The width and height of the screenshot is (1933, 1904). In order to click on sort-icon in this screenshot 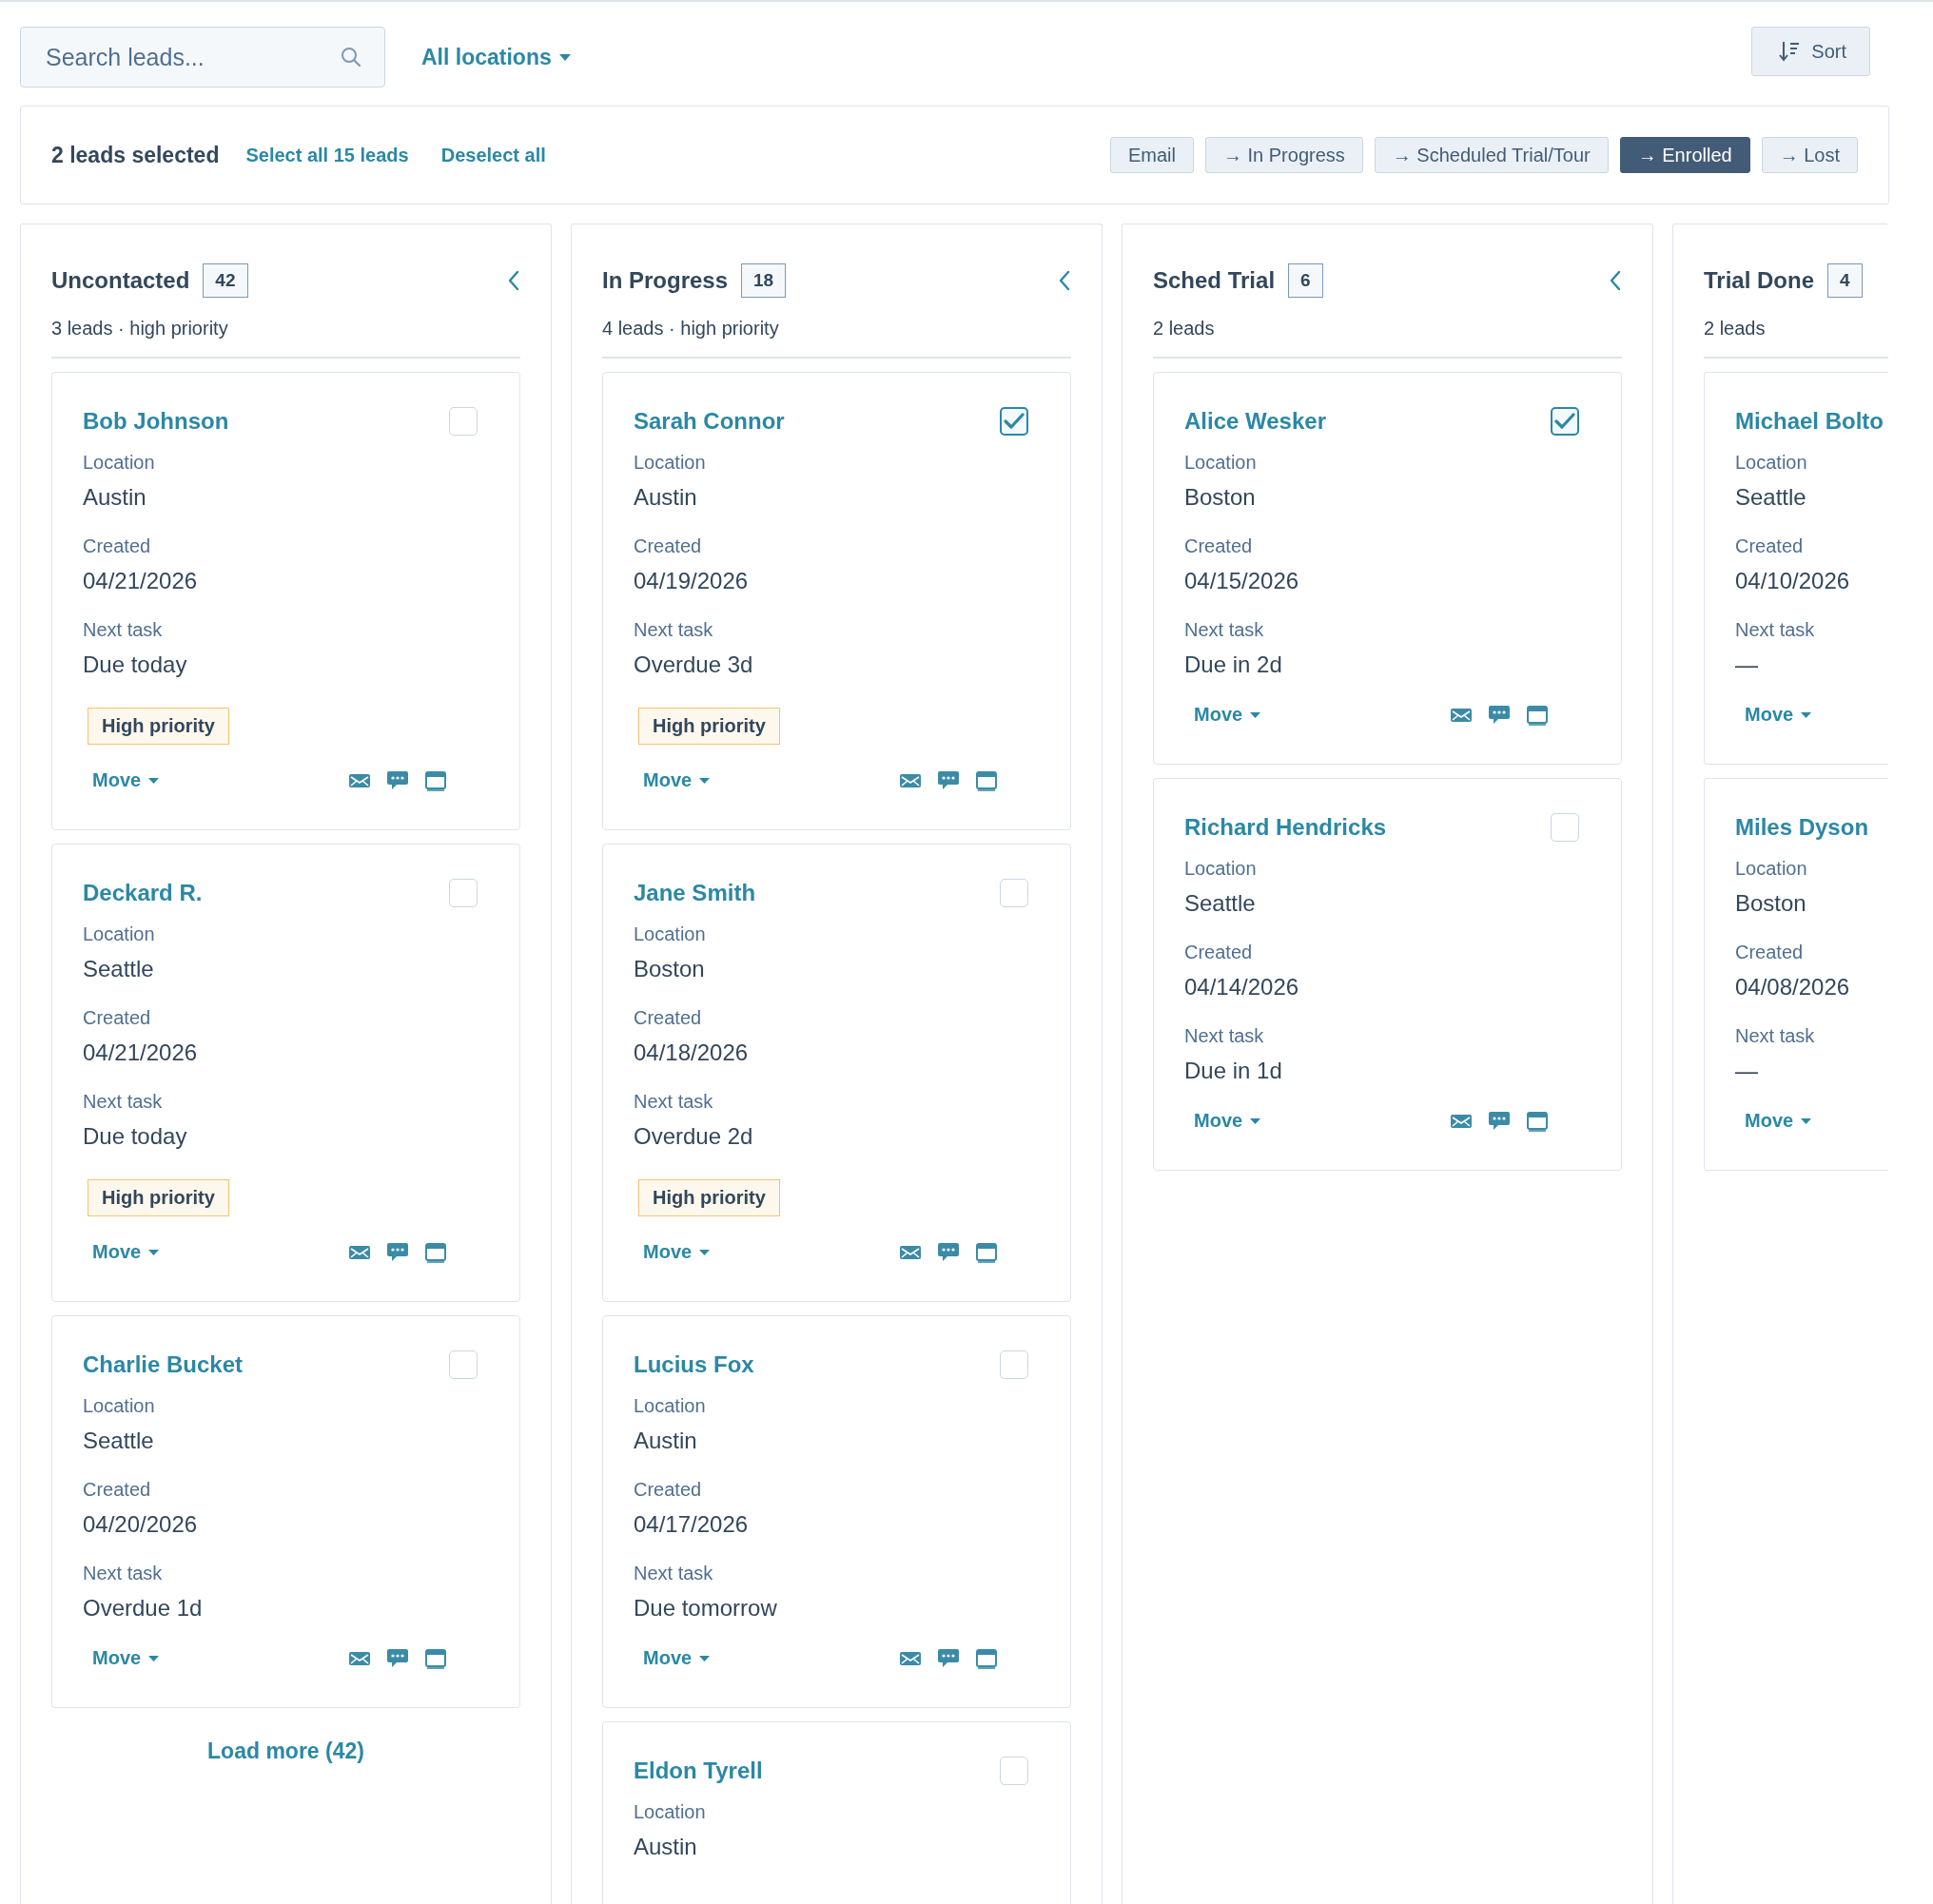, I will do `click(1790, 52)`.